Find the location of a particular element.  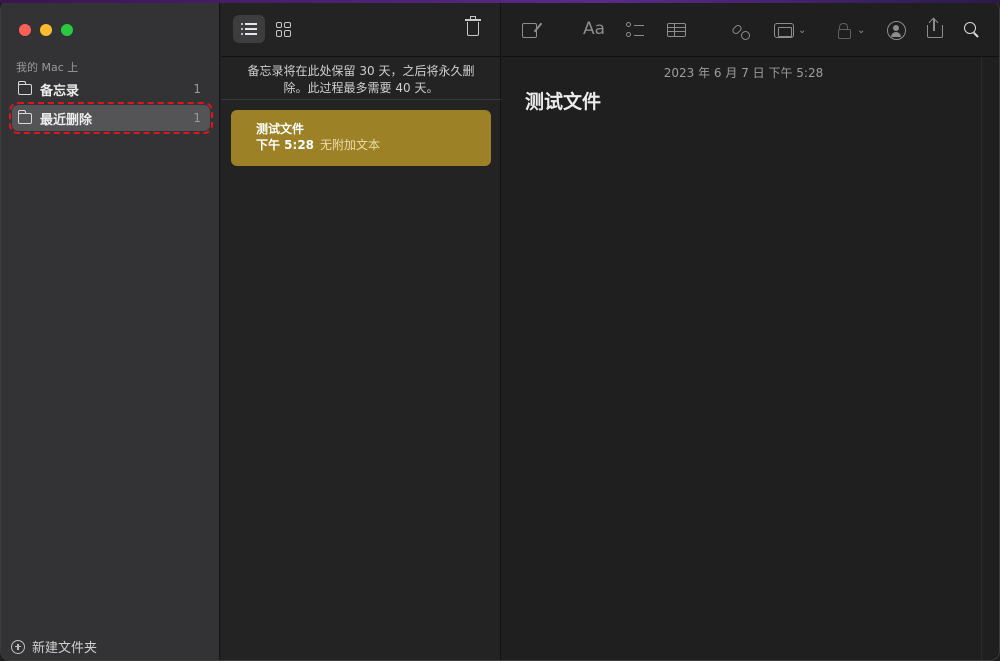

format-button: Aa is located at coordinates (594, 29).